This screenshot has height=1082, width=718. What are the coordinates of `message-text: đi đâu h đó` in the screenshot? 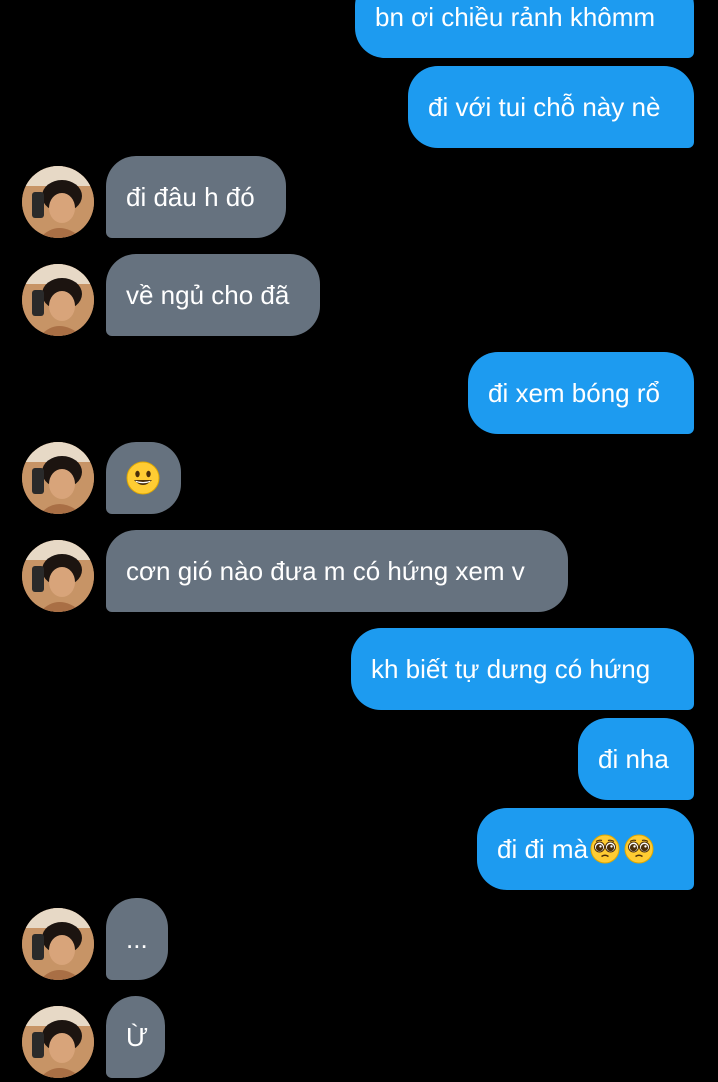 It's located at (190, 197).